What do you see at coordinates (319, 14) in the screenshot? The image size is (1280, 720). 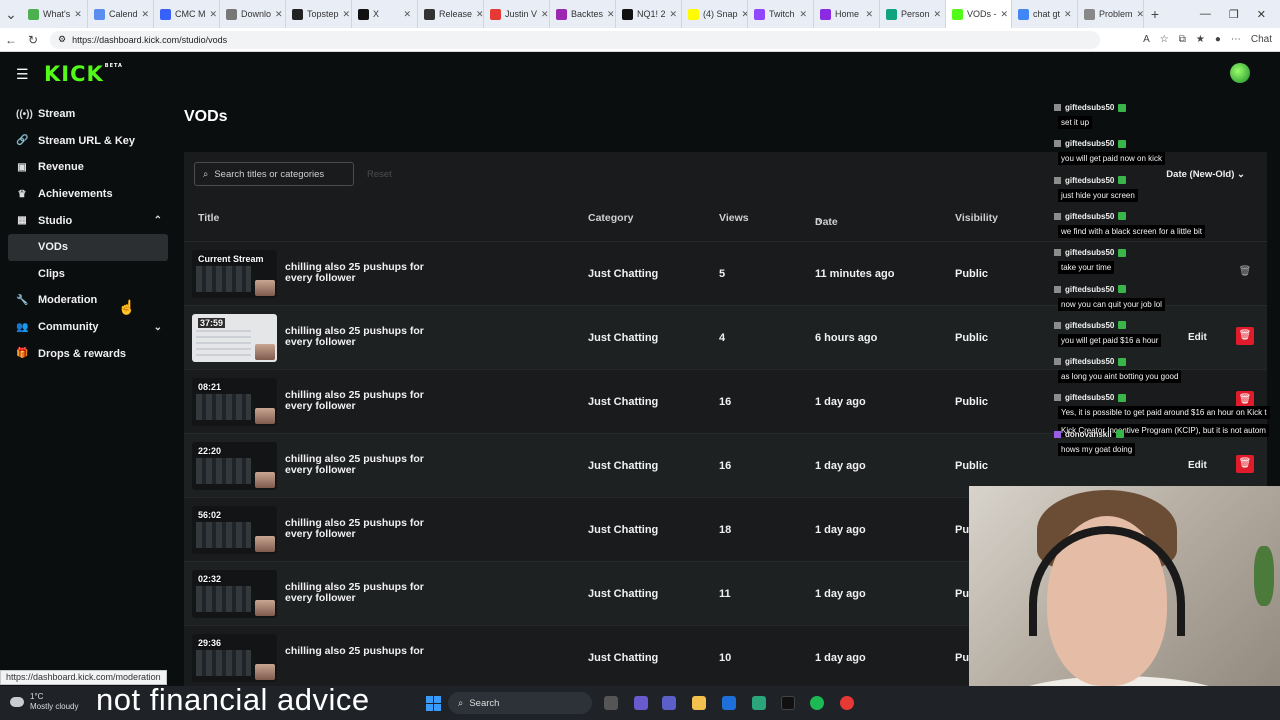 I see `browser-tab: Topstep ✕` at bounding box center [319, 14].